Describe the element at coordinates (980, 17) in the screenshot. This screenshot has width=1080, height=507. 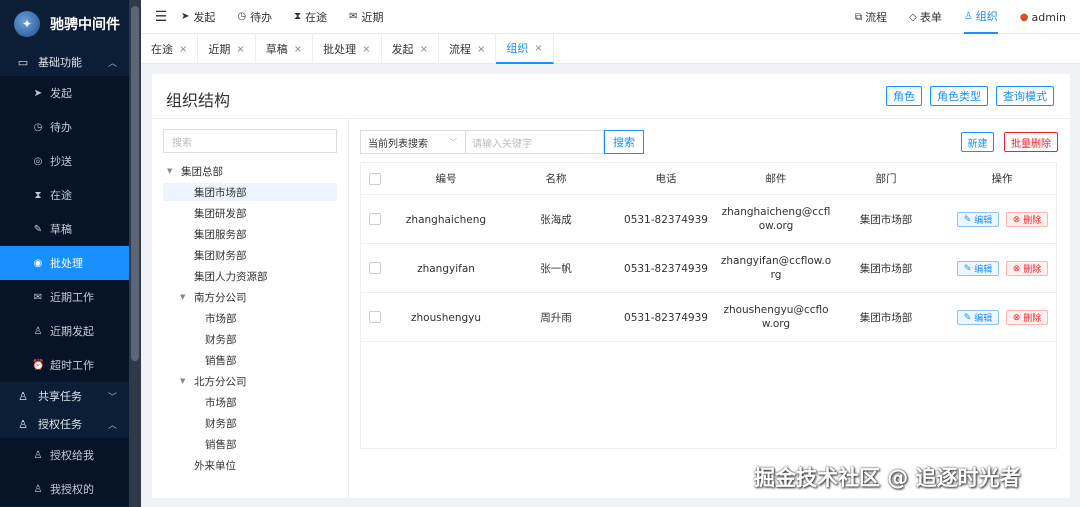
I see `header-org: ♙ 组织` at that location.